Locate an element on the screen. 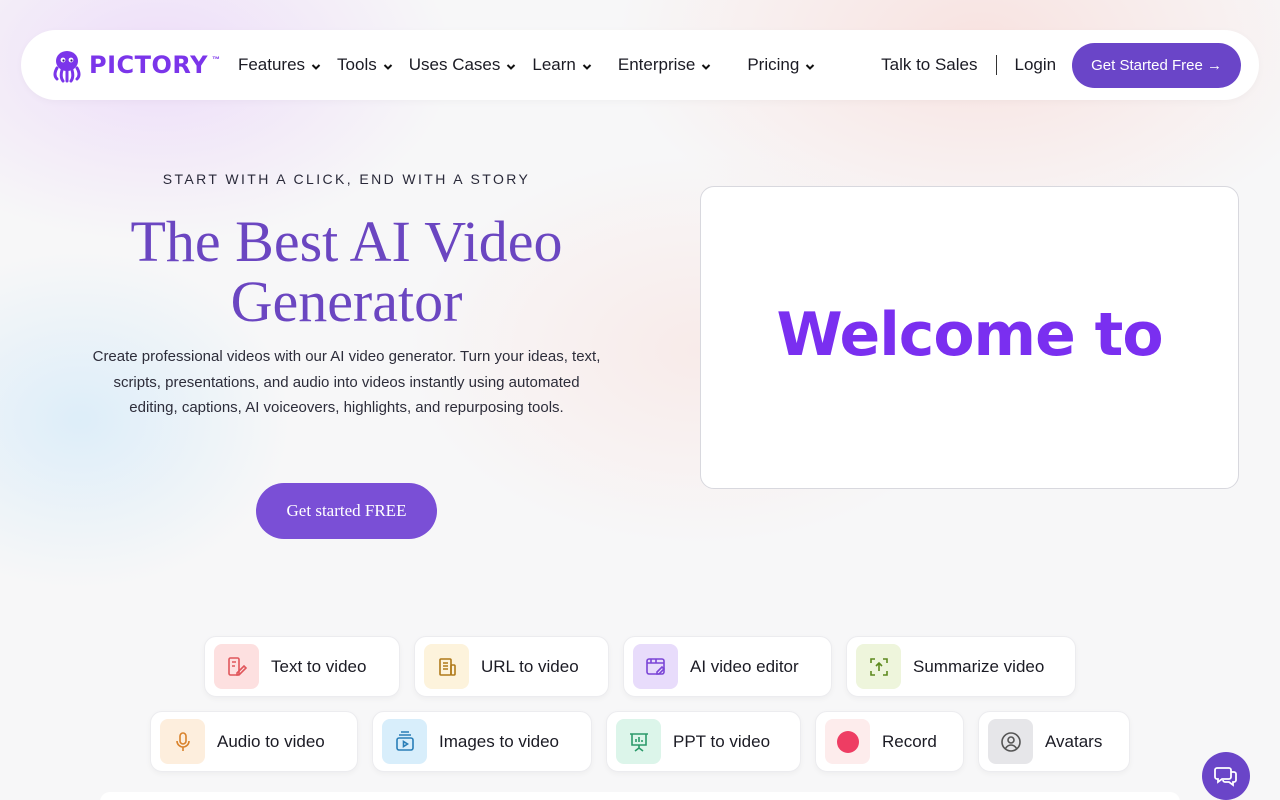 This screenshot has width=1280, height=800. tool-ai-video-editor: AI video editor is located at coordinates (727, 666).